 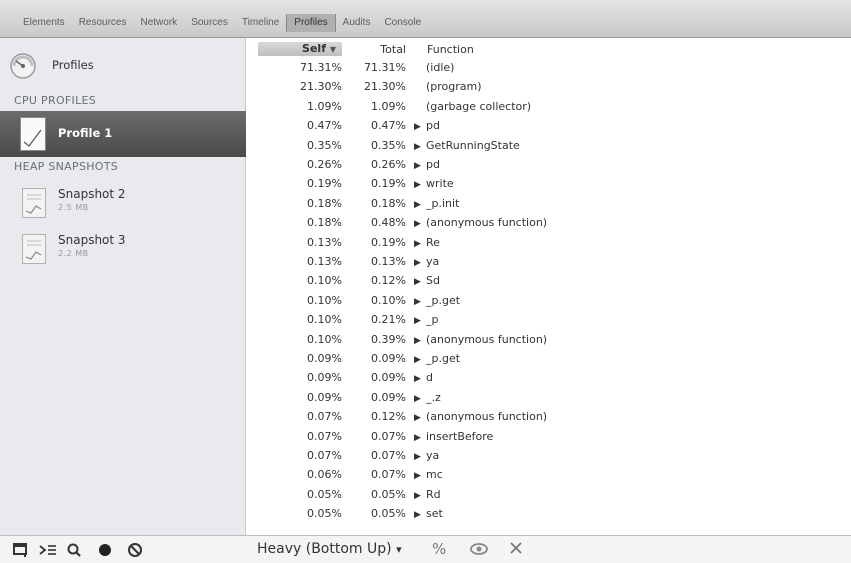 What do you see at coordinates (433, 261) in the screenshot?
I see `function-name: ya` at bounding box center [433, 261].